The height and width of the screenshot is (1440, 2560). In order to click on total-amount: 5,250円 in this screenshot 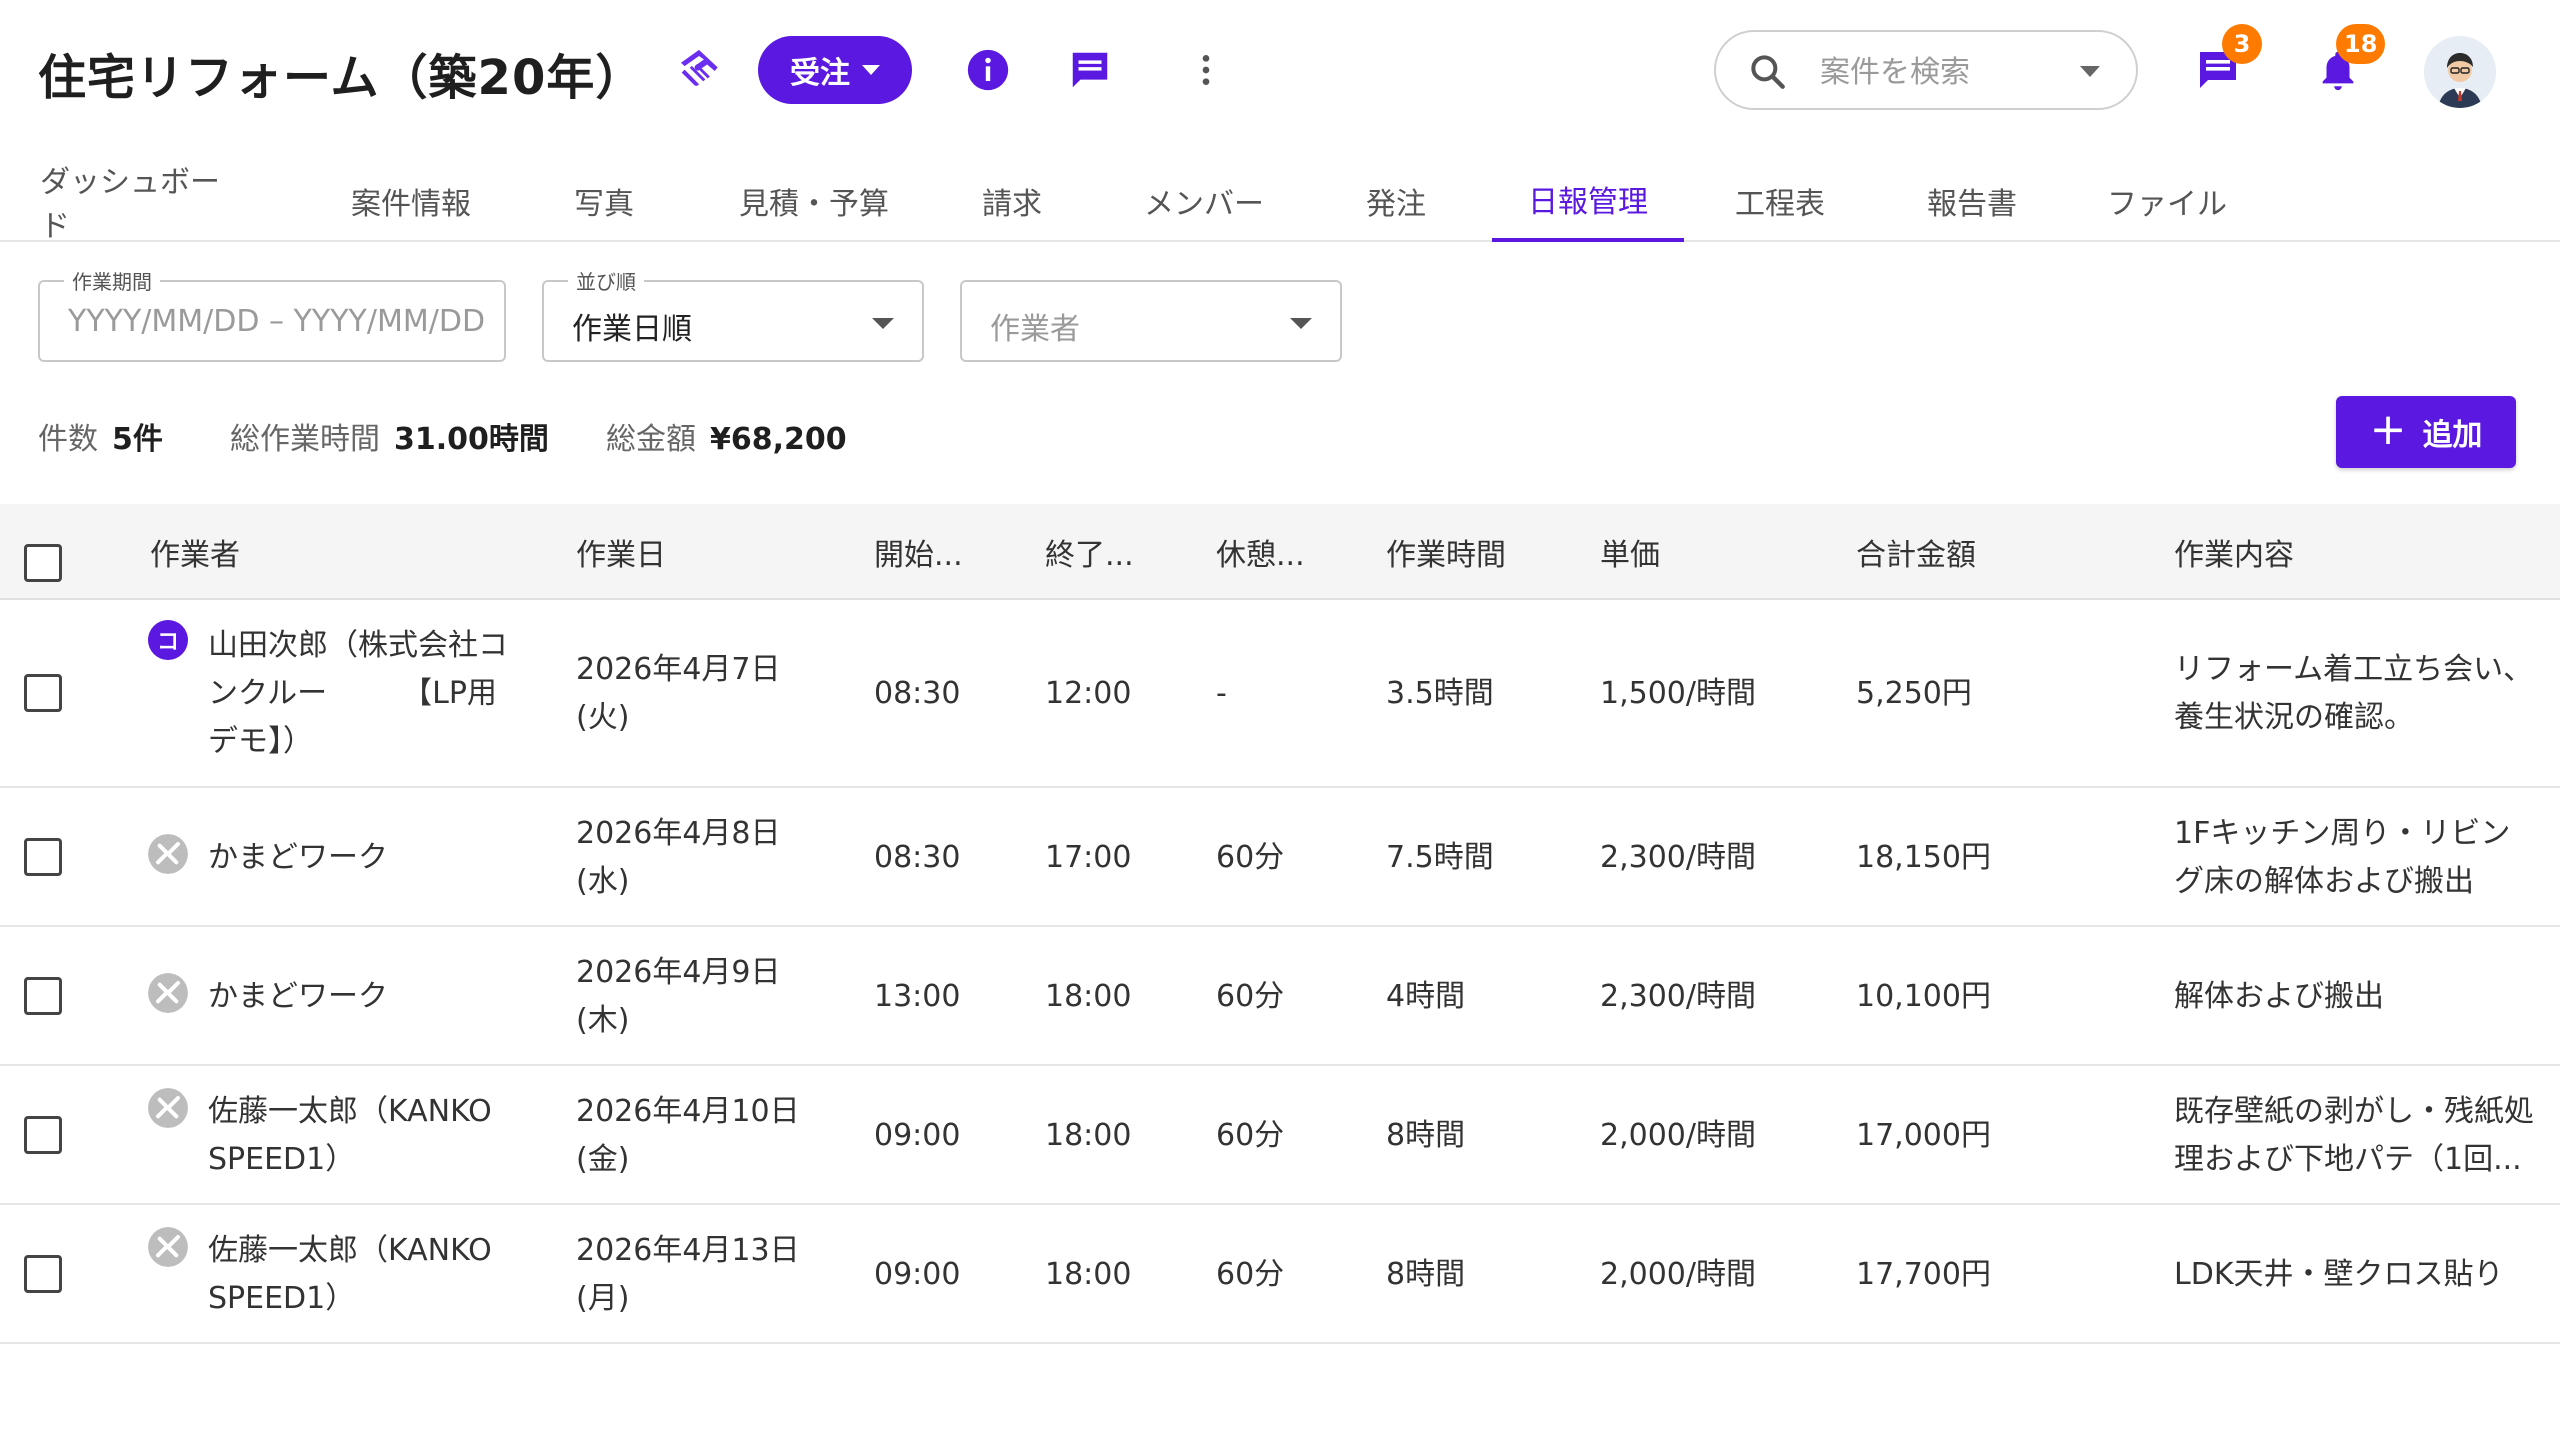, I will do `click(1914, 693)`.